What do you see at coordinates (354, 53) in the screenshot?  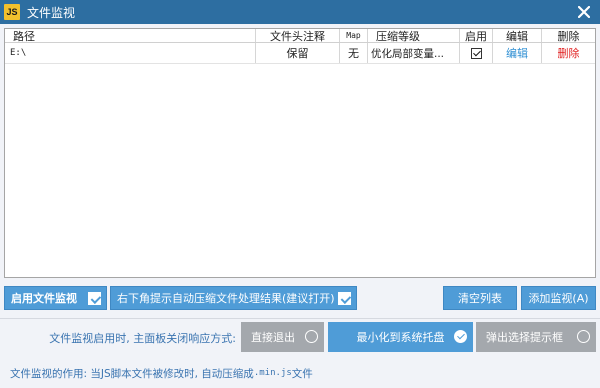 I see `row-map: 无` at bounding box center [354, 53].